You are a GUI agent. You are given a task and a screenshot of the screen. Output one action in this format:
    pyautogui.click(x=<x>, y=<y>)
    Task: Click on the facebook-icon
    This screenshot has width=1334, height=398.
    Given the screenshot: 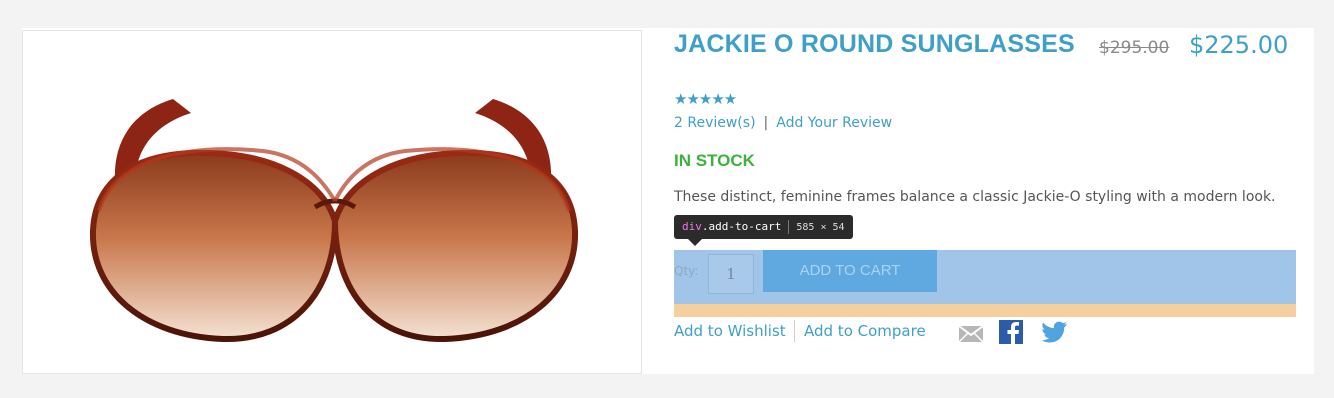 What is the action you would take?
    pyautogui.click(x=1011, y=332)
    